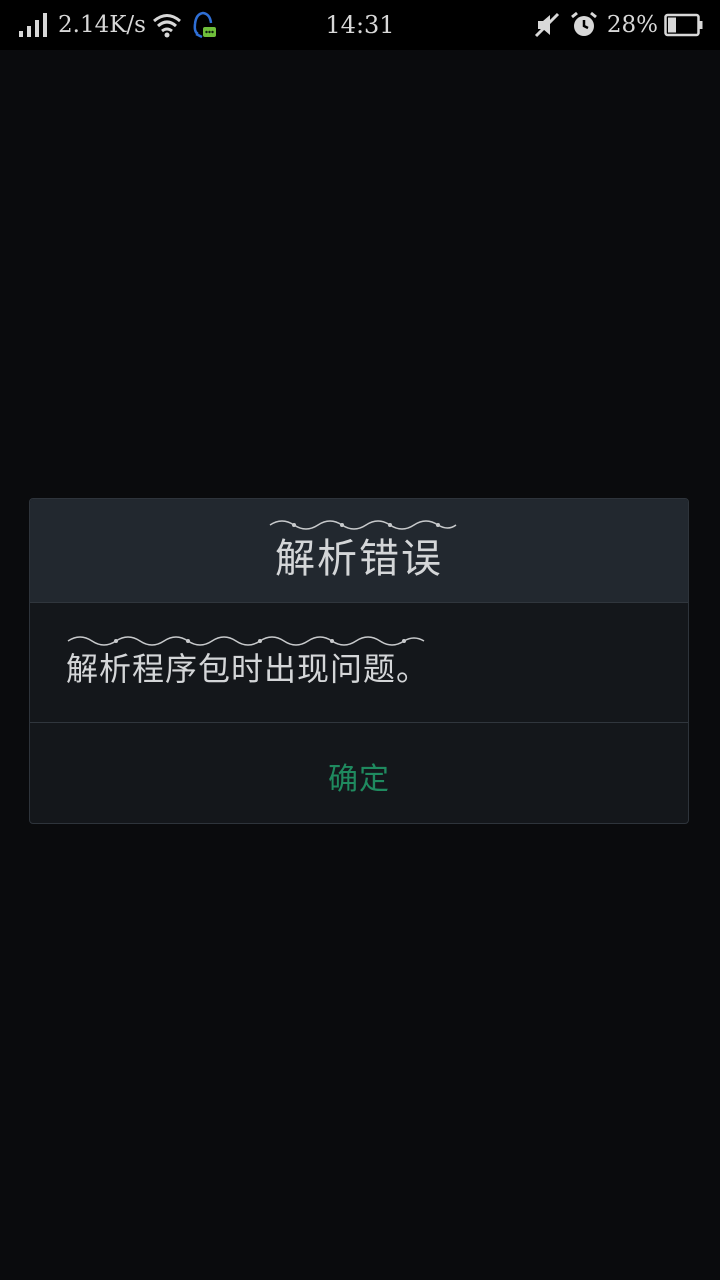  I want to click on dialog-message: 解析程序包时出现问题。, so click(248, 668).